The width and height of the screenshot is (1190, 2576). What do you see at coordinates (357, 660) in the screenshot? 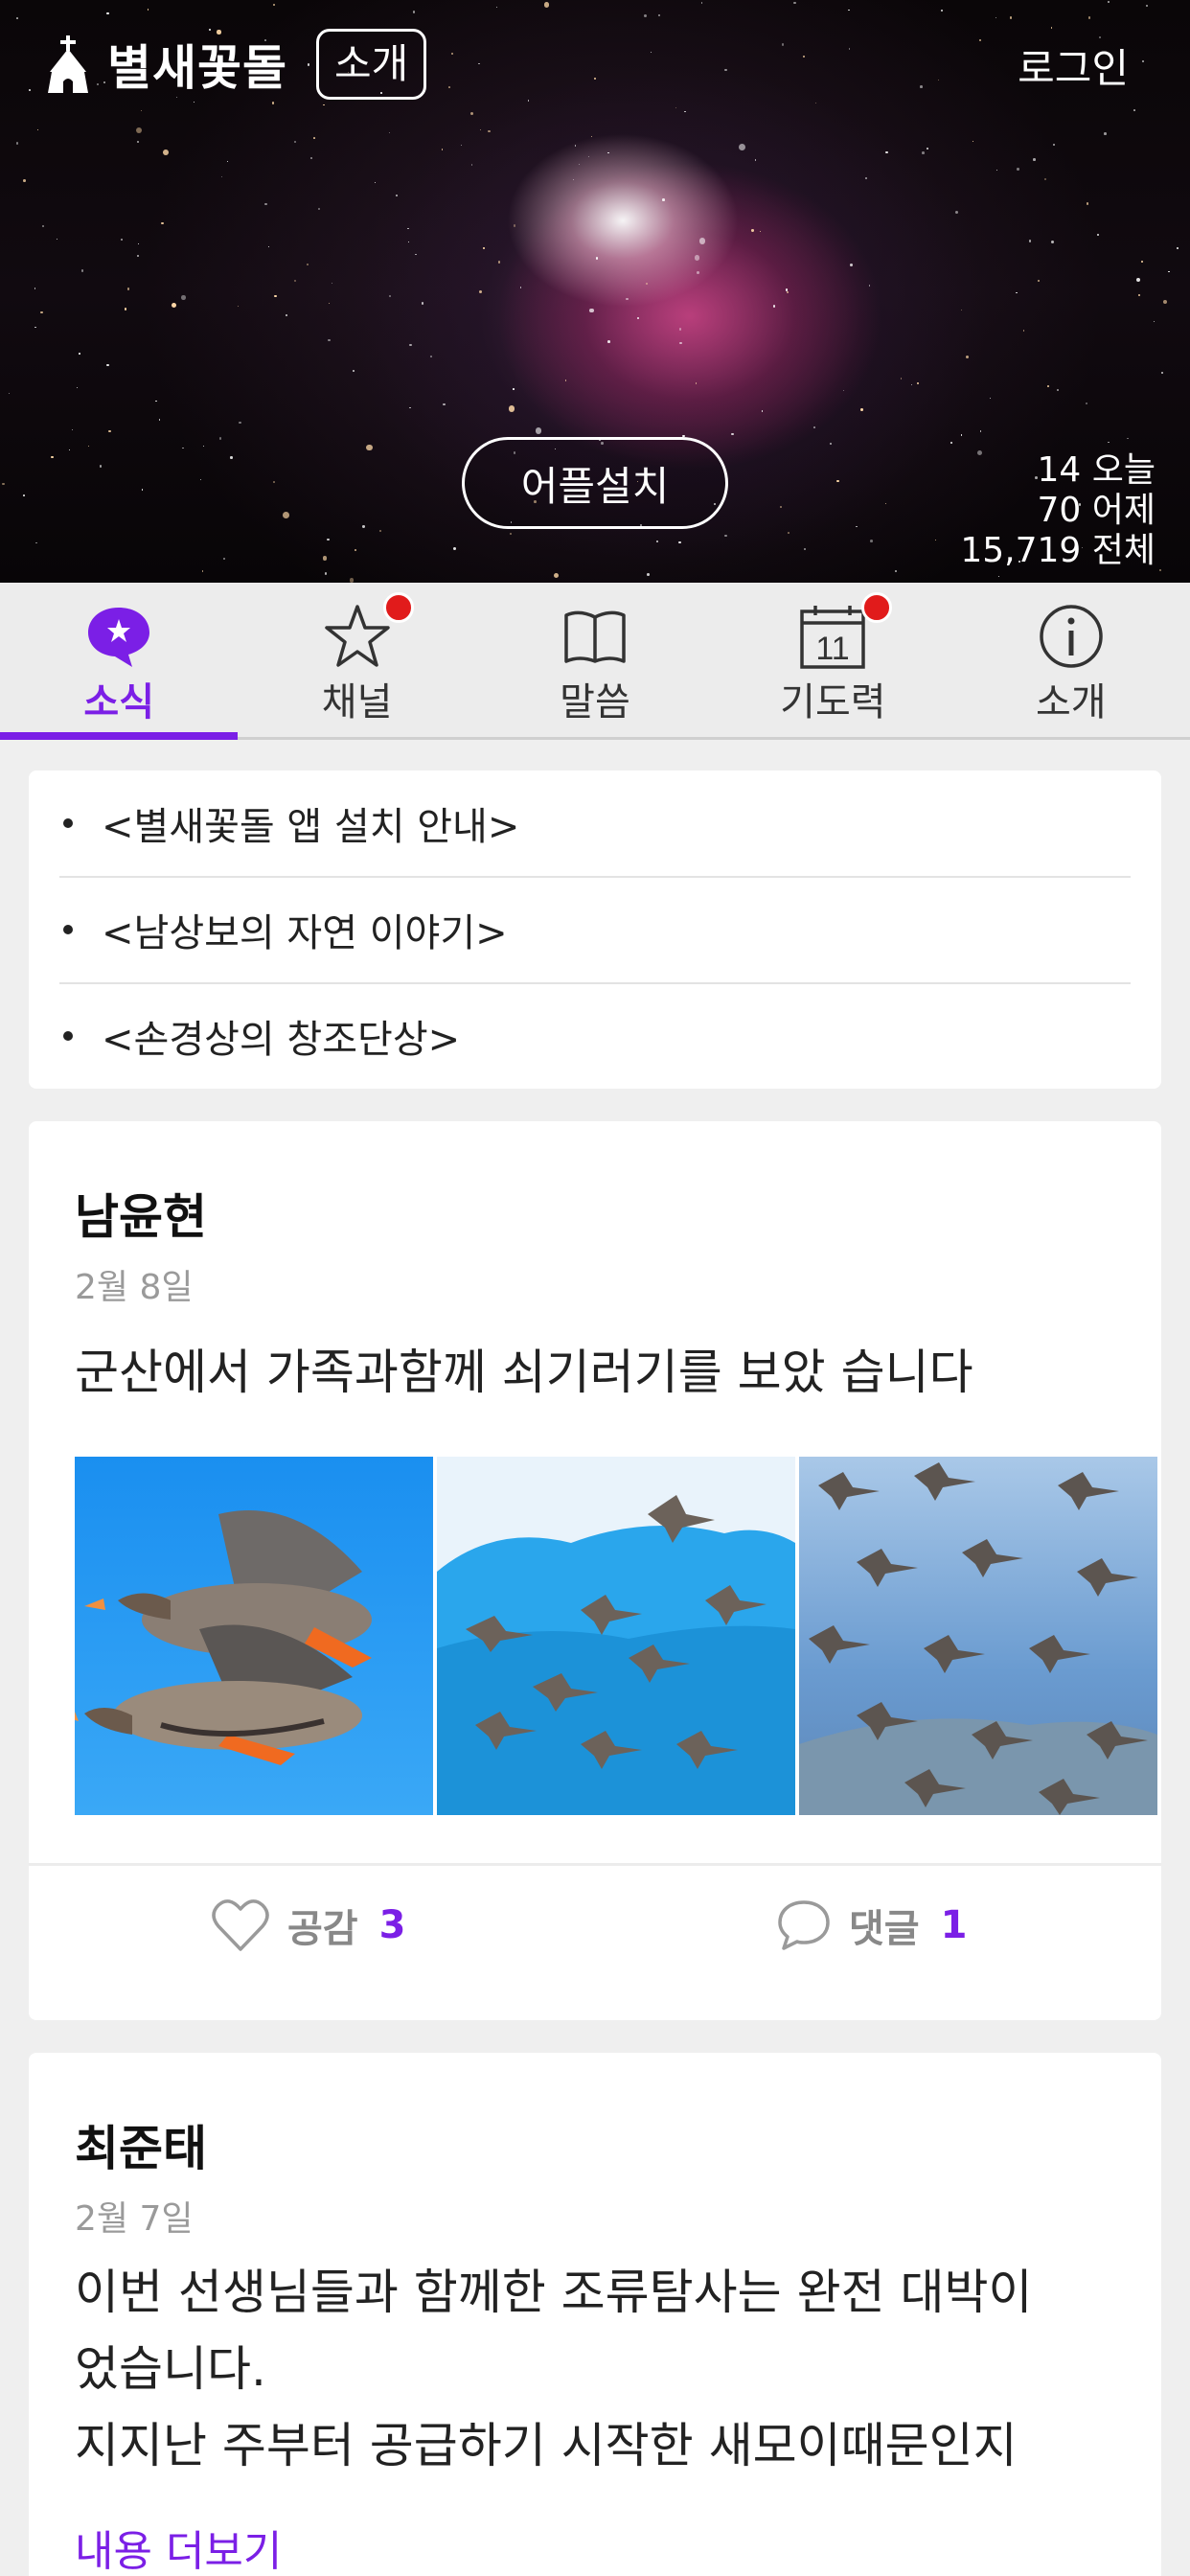
I see `tab-channel: 채널` at bounding box center [357, 660].